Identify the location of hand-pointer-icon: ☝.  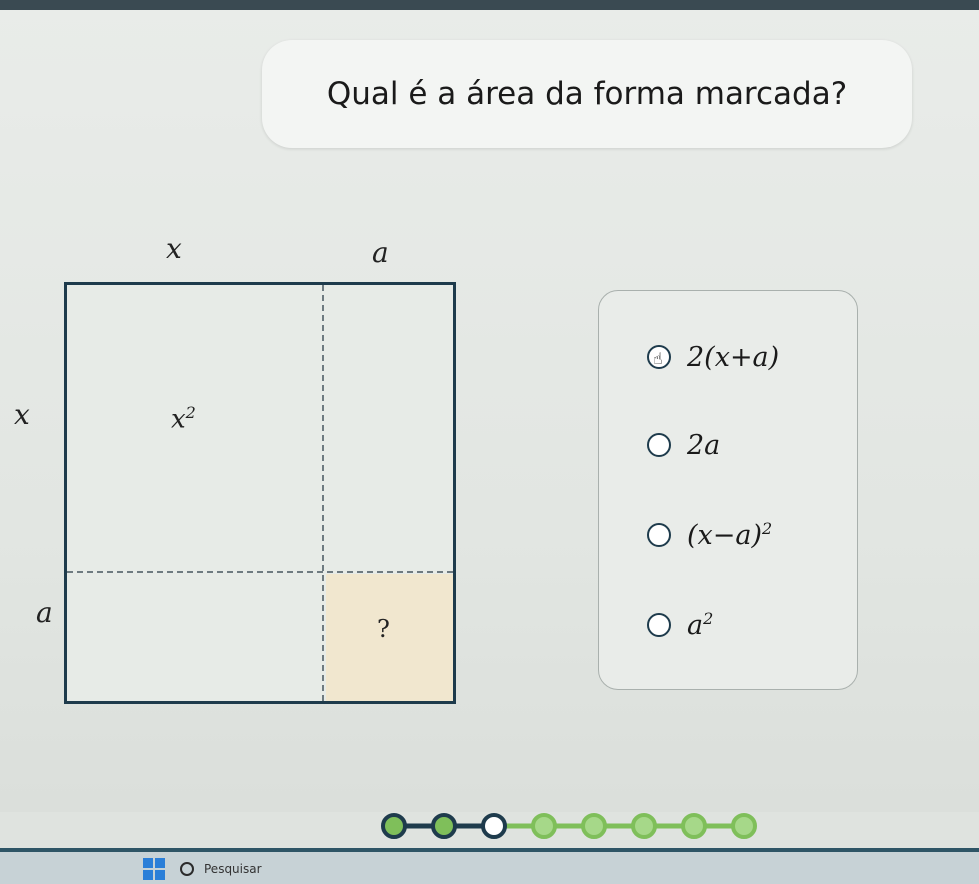
(658, 358).